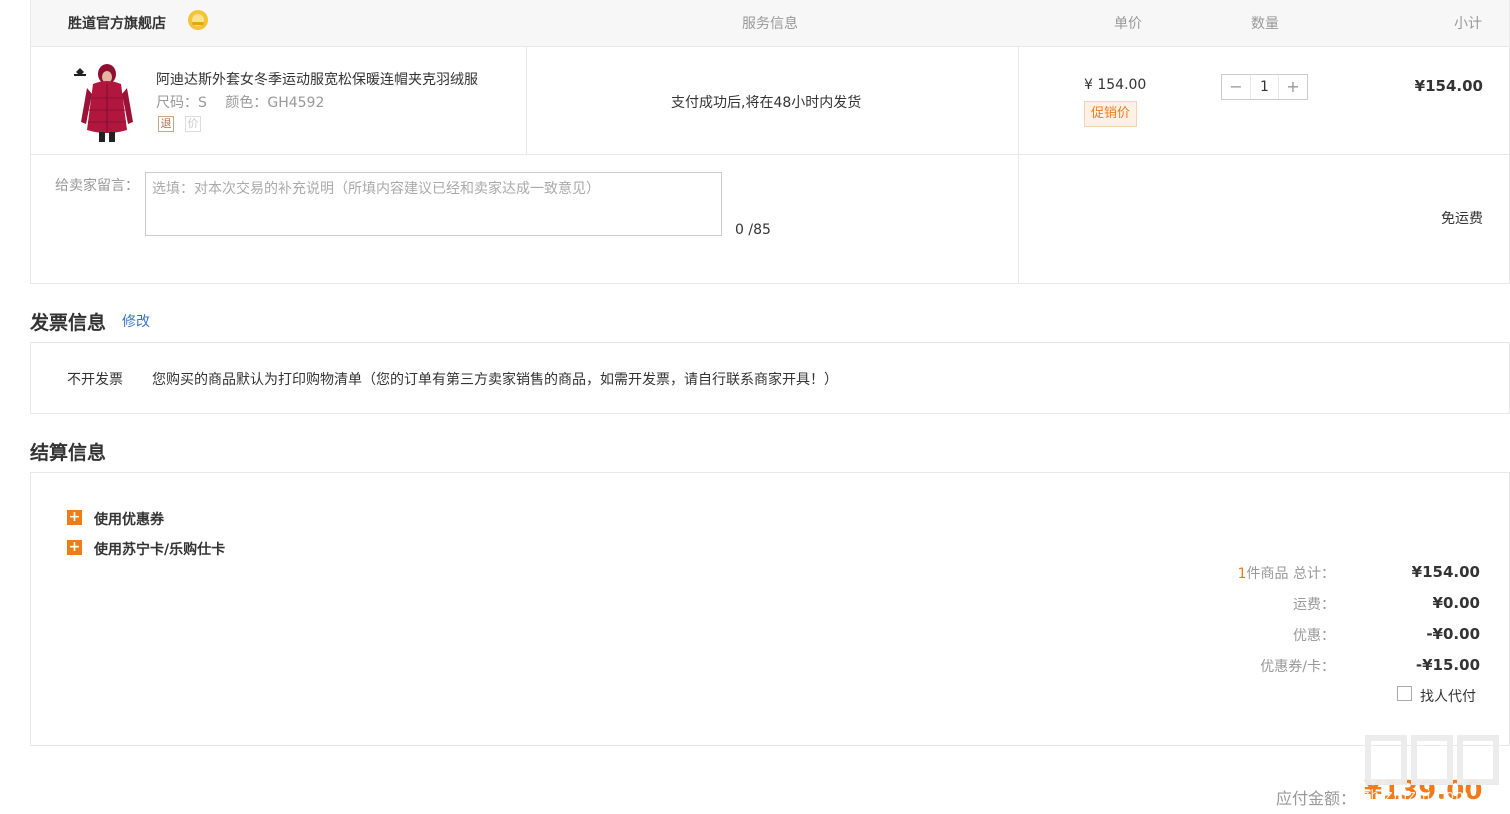 The height and width of the screenshot is (814, 1510). What do you see at coordinates (1314, 605) in the screenshot?
I see `shipping-label: 运费：` at bounding box center [1314, 605].